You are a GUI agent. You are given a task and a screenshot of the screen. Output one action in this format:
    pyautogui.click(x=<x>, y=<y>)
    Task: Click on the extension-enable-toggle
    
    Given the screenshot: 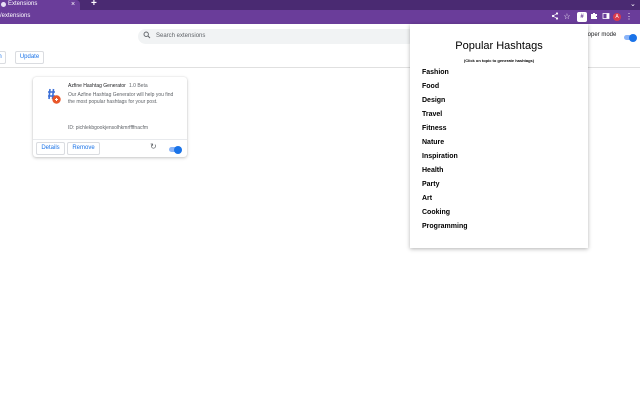 What is the action you would take?
    pyautogui.click(x=175, y=149)
    